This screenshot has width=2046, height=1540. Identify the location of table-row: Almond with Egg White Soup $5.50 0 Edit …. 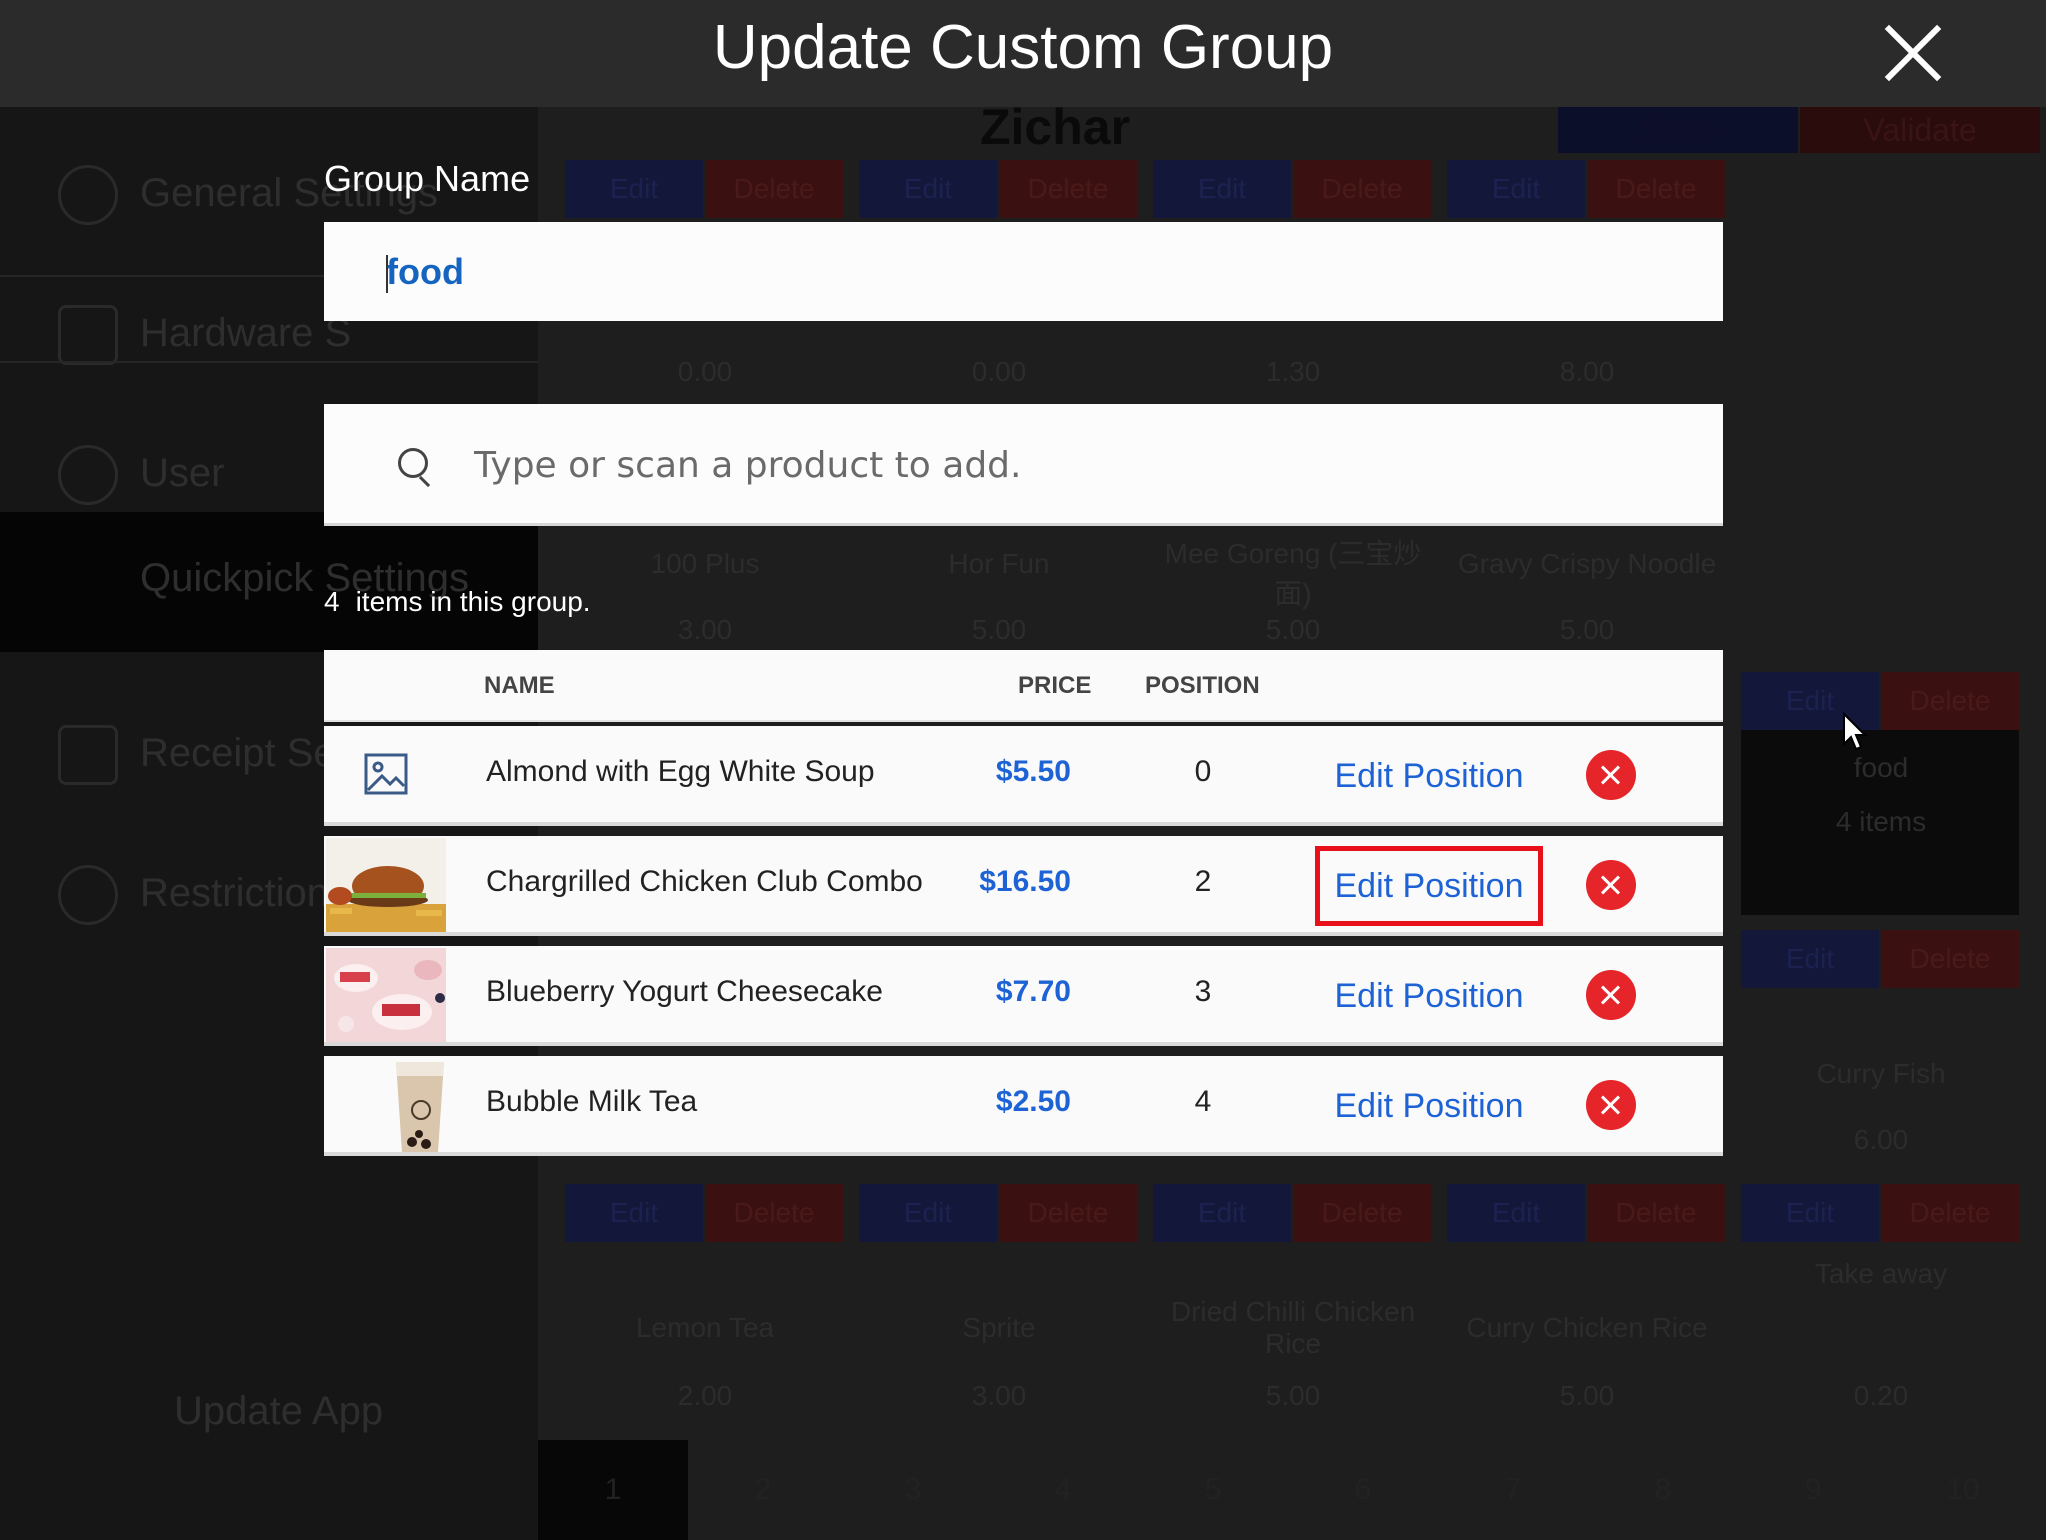
(1023, 776).